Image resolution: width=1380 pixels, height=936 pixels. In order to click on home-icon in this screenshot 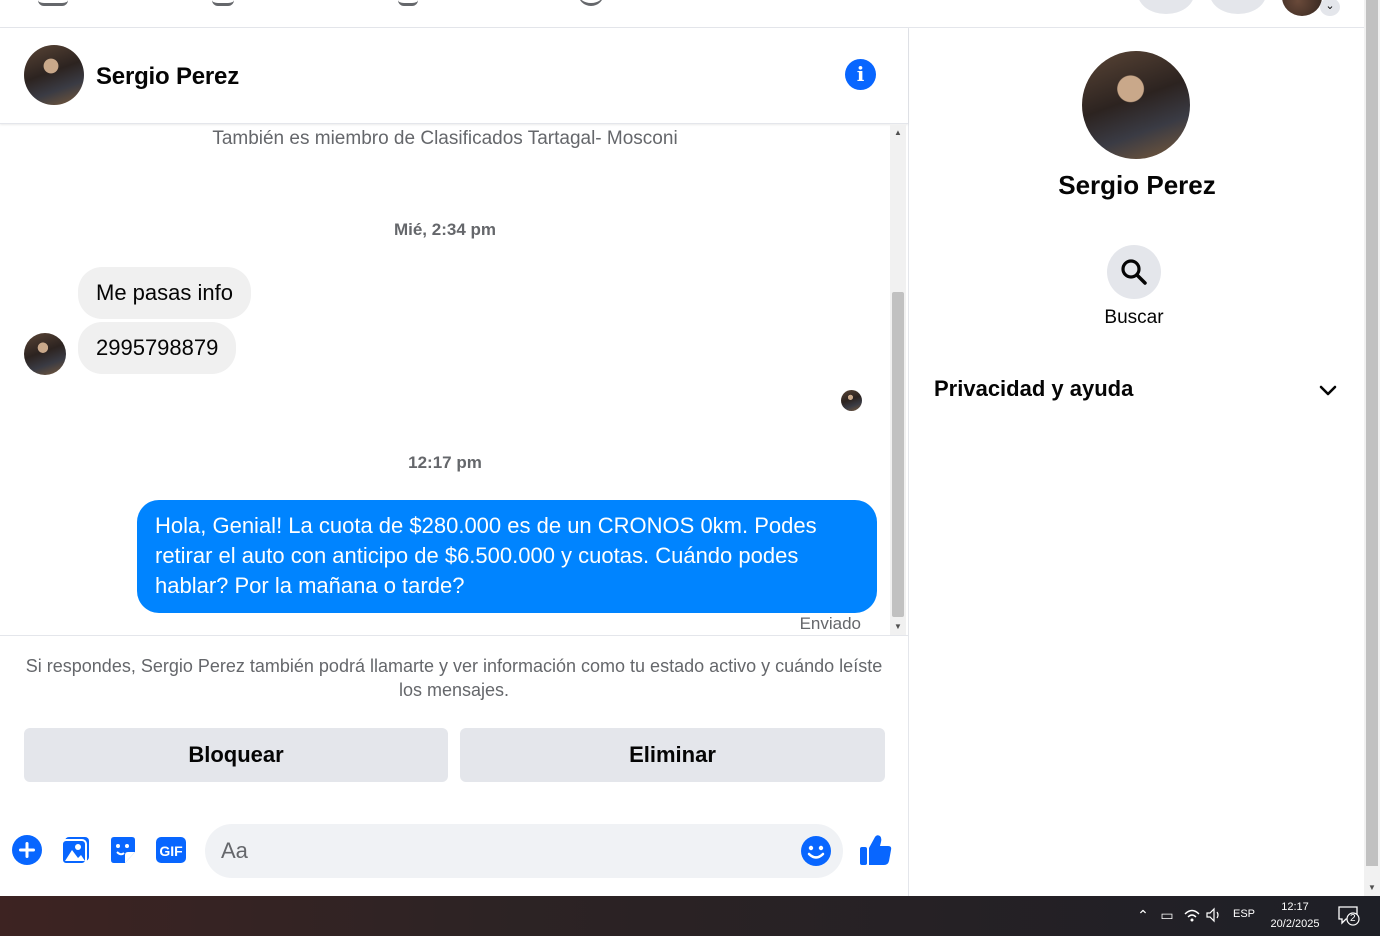, I will do `click(53, 3)`.